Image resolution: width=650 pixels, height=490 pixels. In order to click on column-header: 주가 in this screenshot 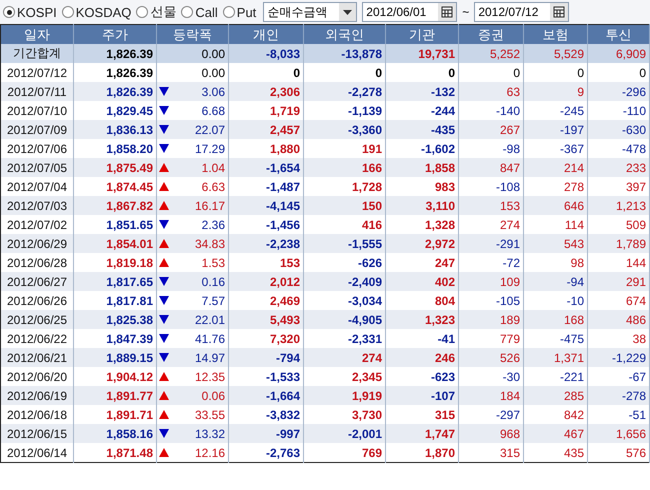, I will do `click(115, 34)`.